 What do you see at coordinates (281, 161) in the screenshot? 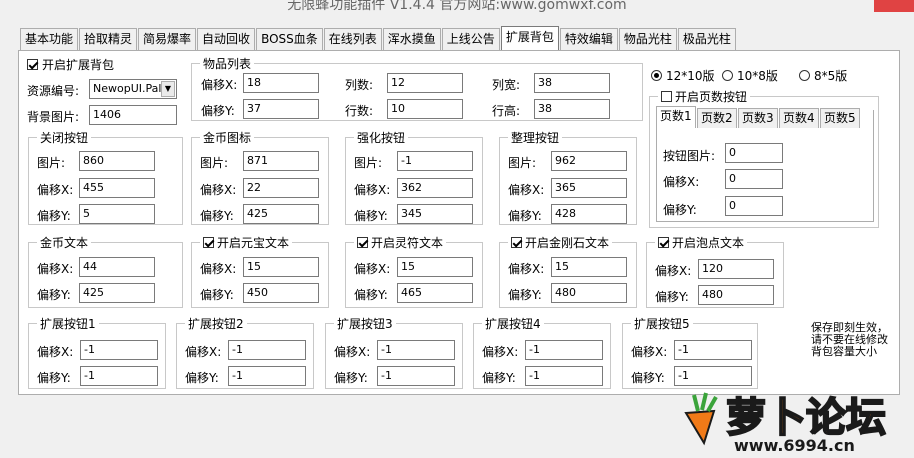
I see `gold-img-input: 871` at bounding box center [281, 161].